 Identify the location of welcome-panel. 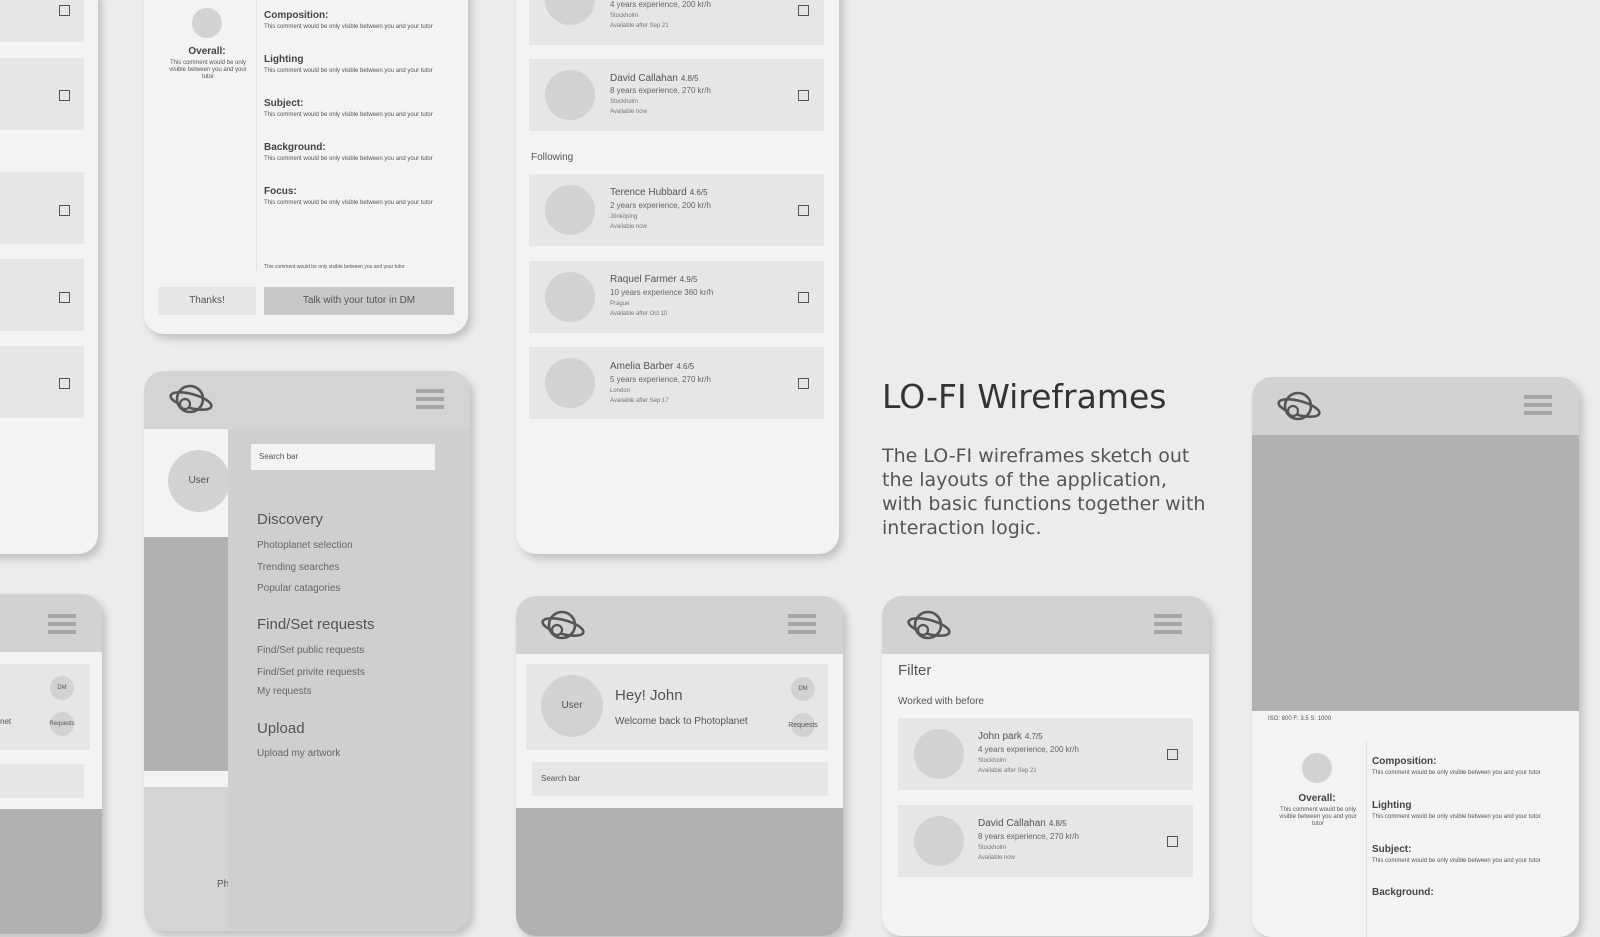
(45, 707).